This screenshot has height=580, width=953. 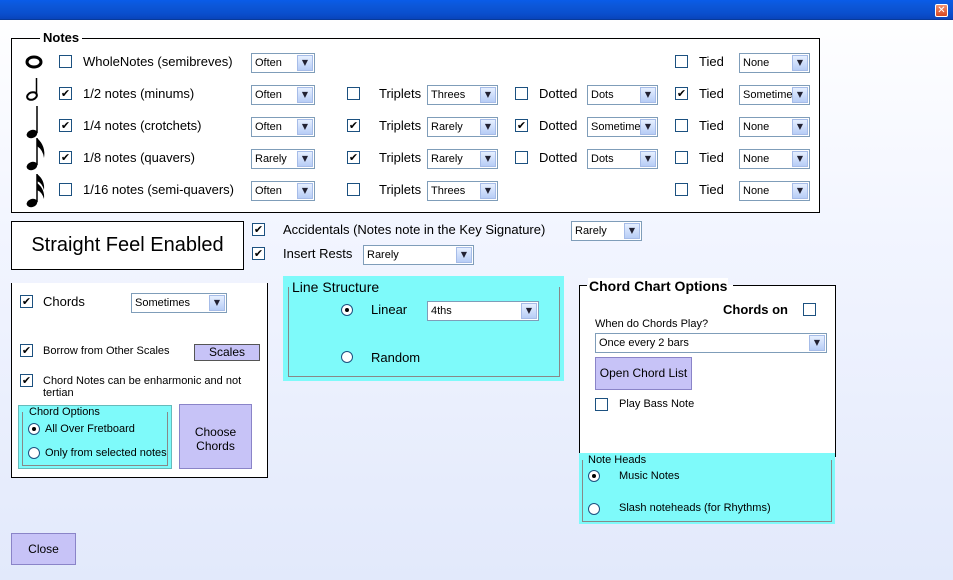 I want to click on sixteenth-notes-frequency-select: Often ▼, so click(x=283, y=191).